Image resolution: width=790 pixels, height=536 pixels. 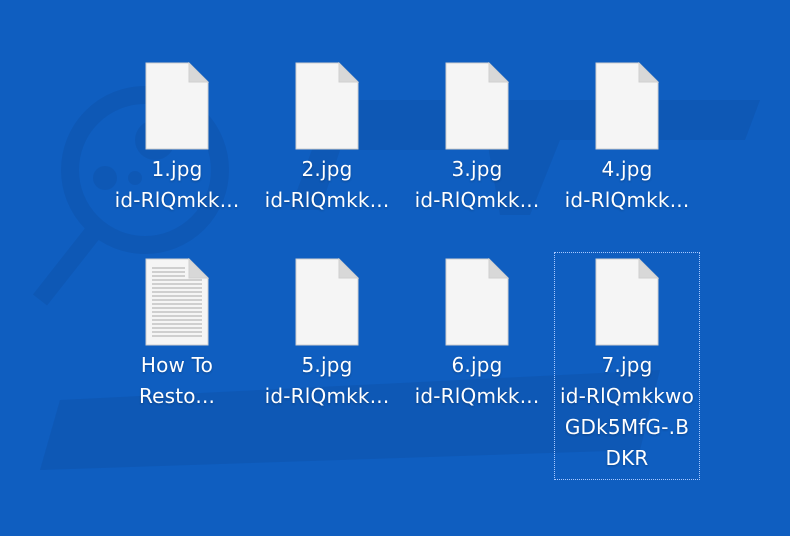 I want to click on file-item-selected: 7.jpg id-RlQmkkwo GDk5MfG-.B DKR, so click(x=627, y=366).